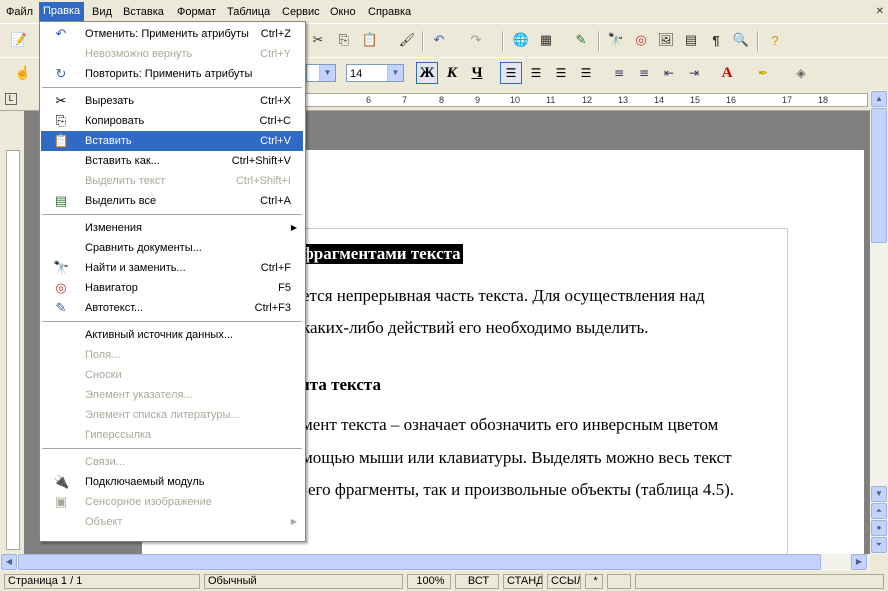 This screenshot has height=591, width=888. Describe the element at coordinates (11, 99) in the screenshot. I see `tab-type-icon: L` at that location.